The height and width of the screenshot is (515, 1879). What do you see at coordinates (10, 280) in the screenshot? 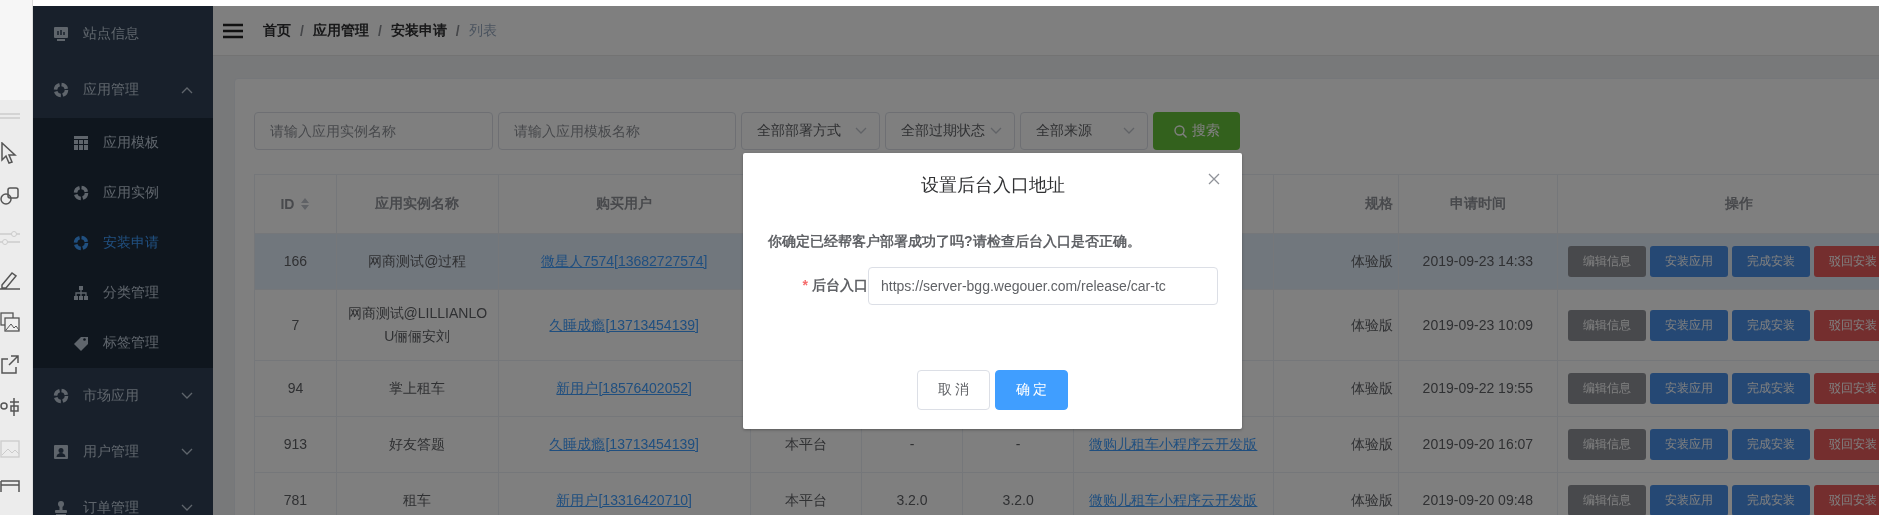
I see `pen-icon` at bounding box center [10, 280].